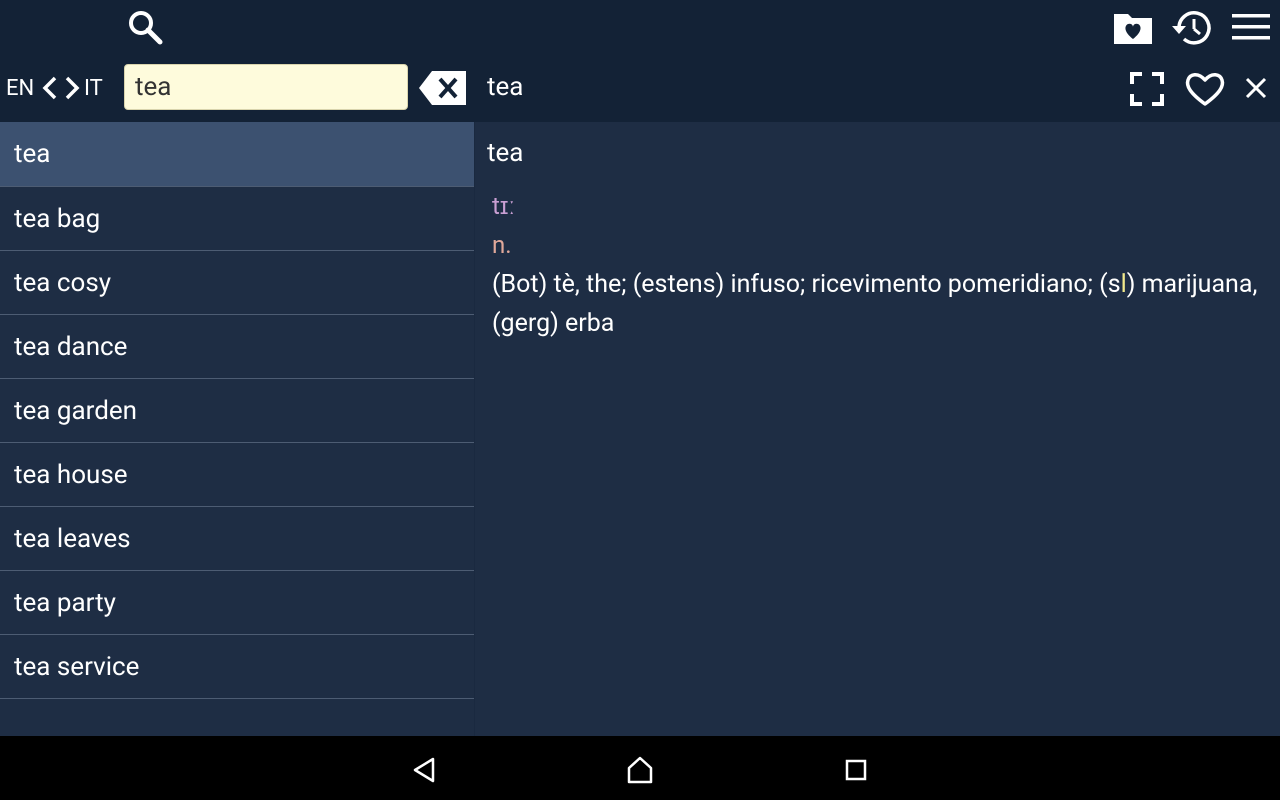 Image resolution: width=1280 pixels, height=800 pixels. I want to click on history-icon, so click(1192, 28).